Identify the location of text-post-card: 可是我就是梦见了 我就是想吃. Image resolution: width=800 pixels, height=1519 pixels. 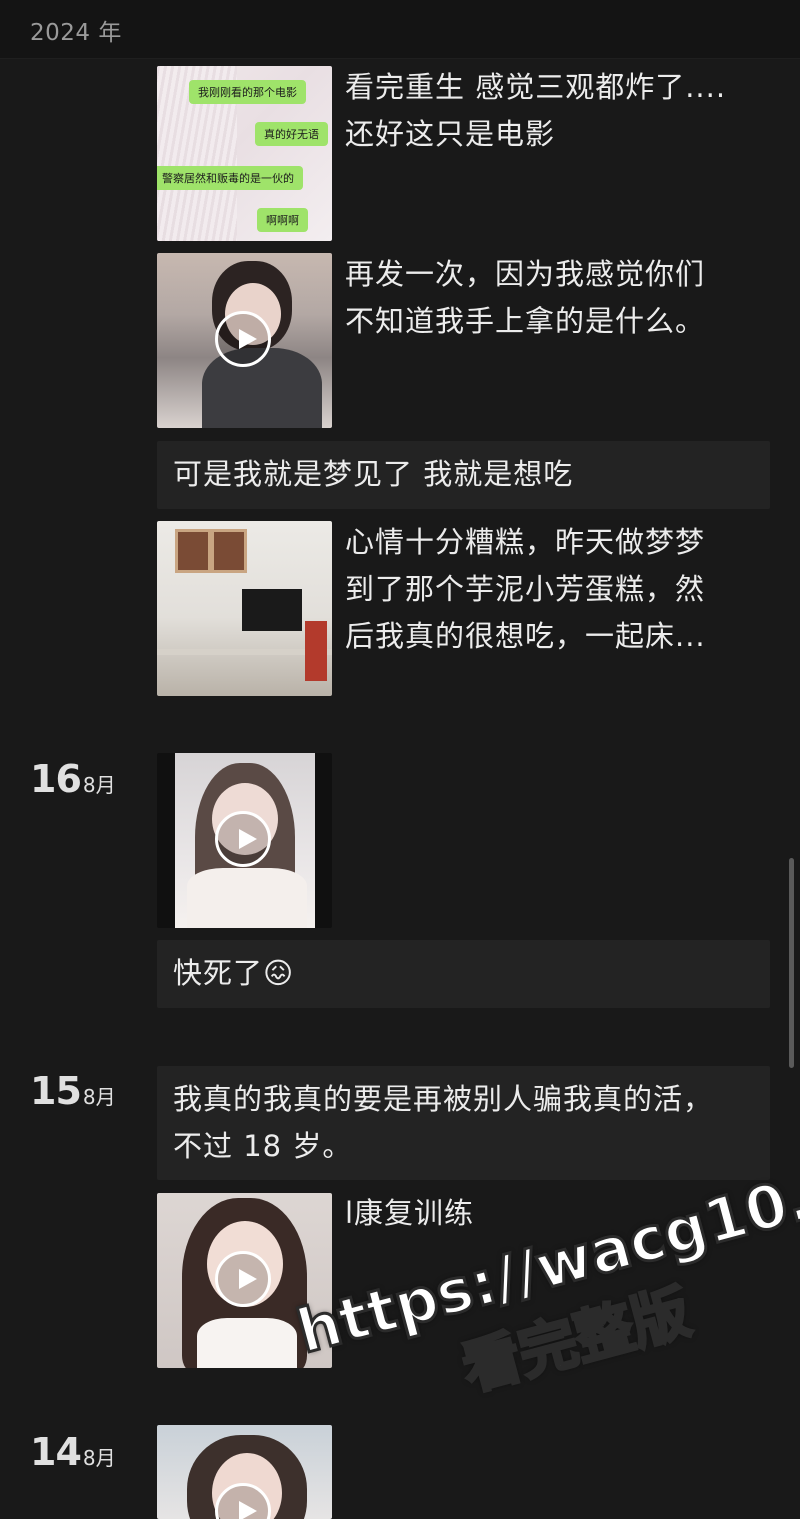
(463, 475).